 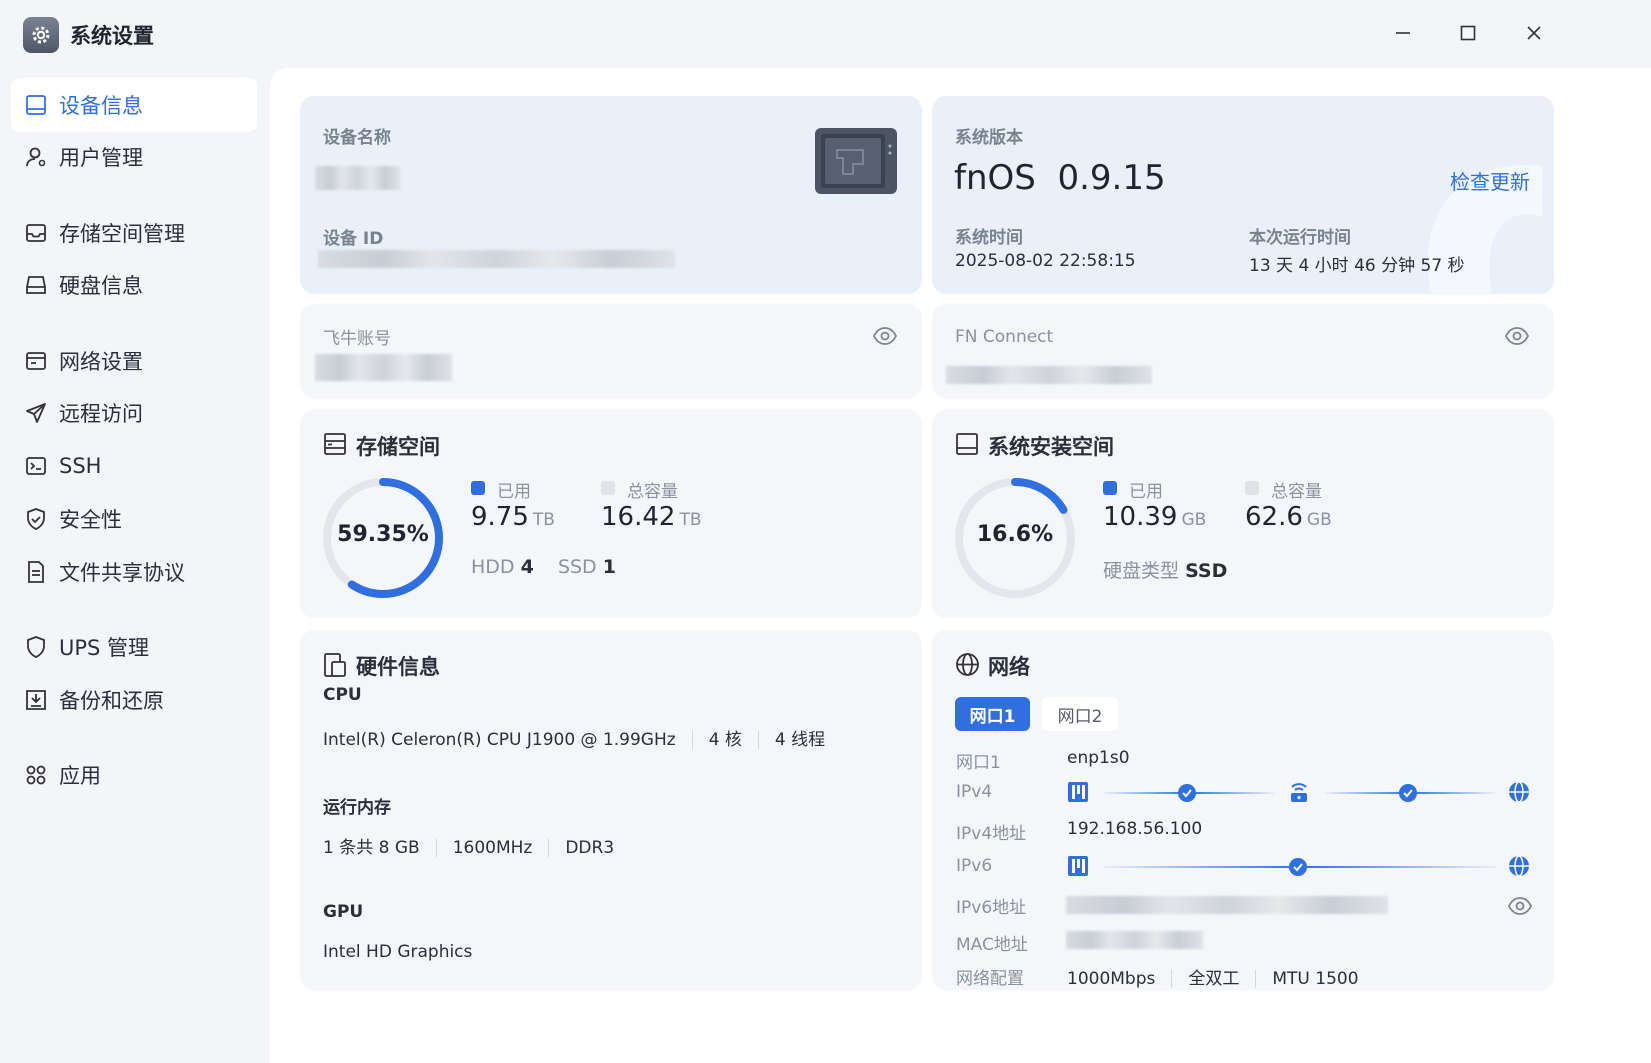 I want to click on duplex-mode: 全双工, so click(x=1214, y=979).